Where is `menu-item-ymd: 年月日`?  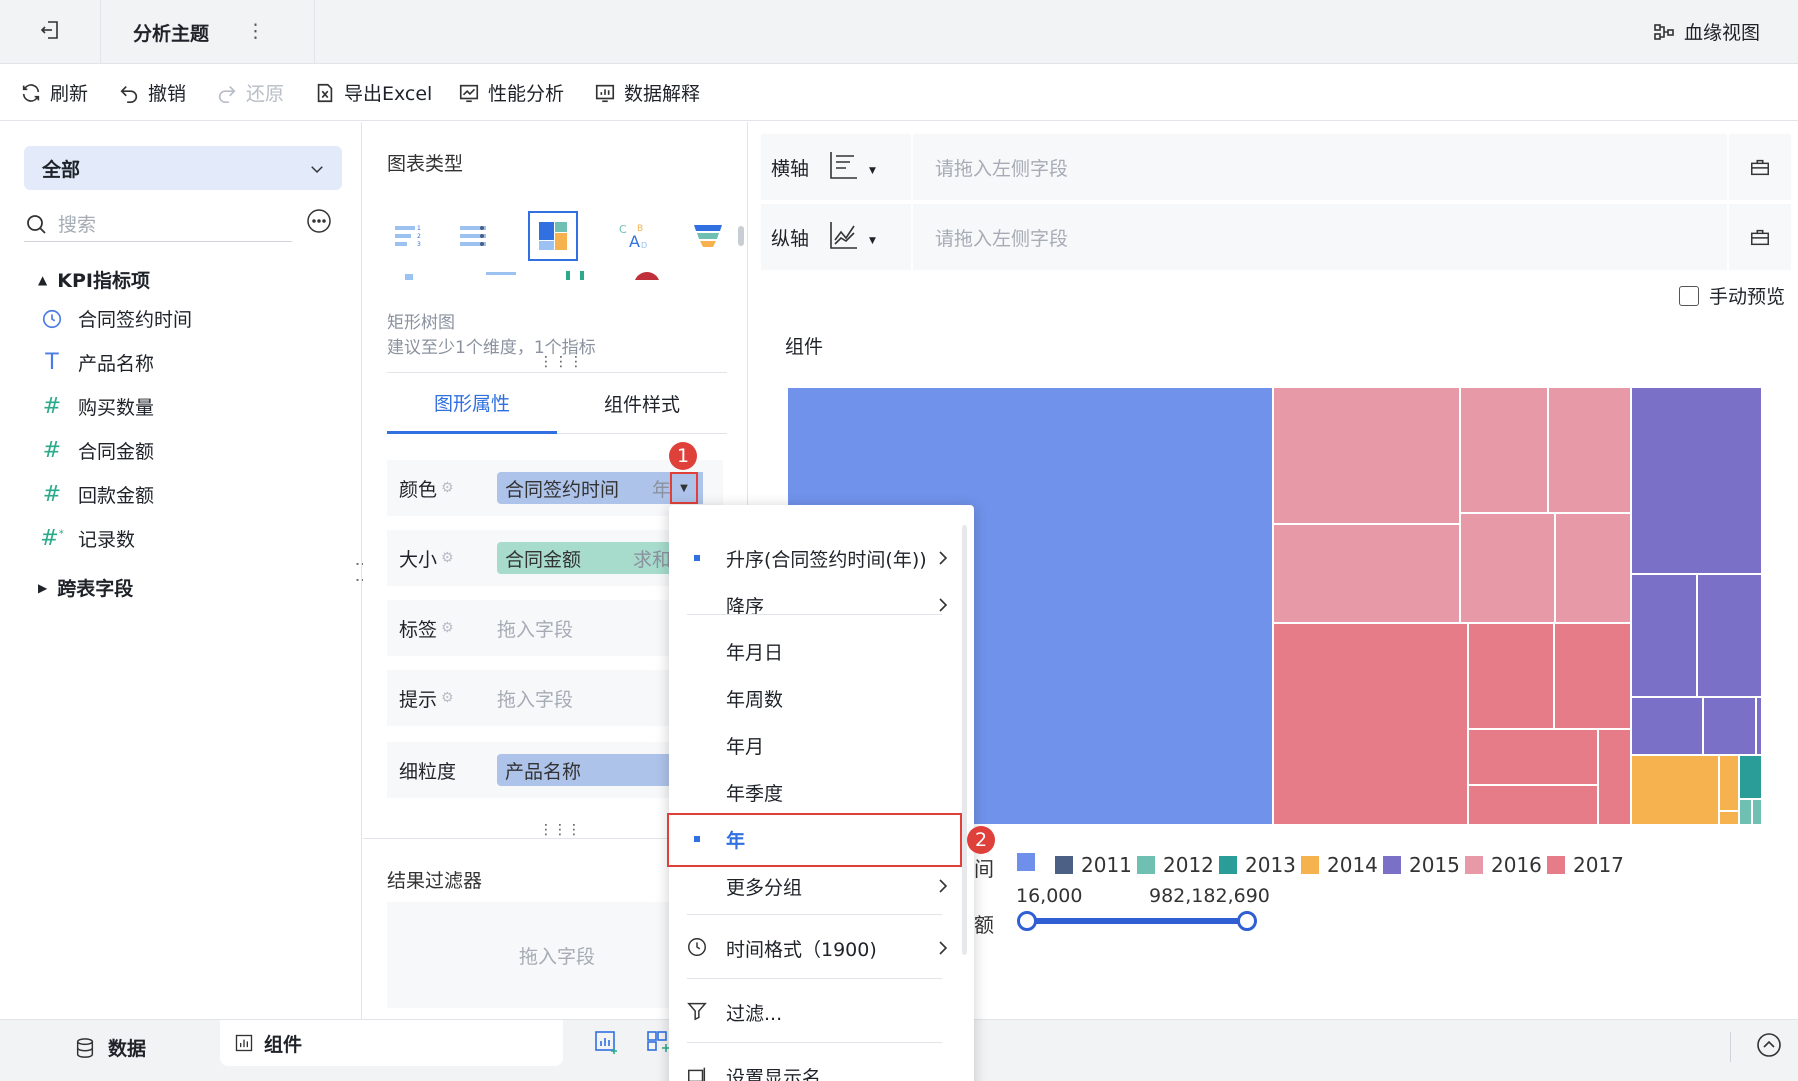
menu-item-ymd: 年月日 is located at coordinates (821, 651).